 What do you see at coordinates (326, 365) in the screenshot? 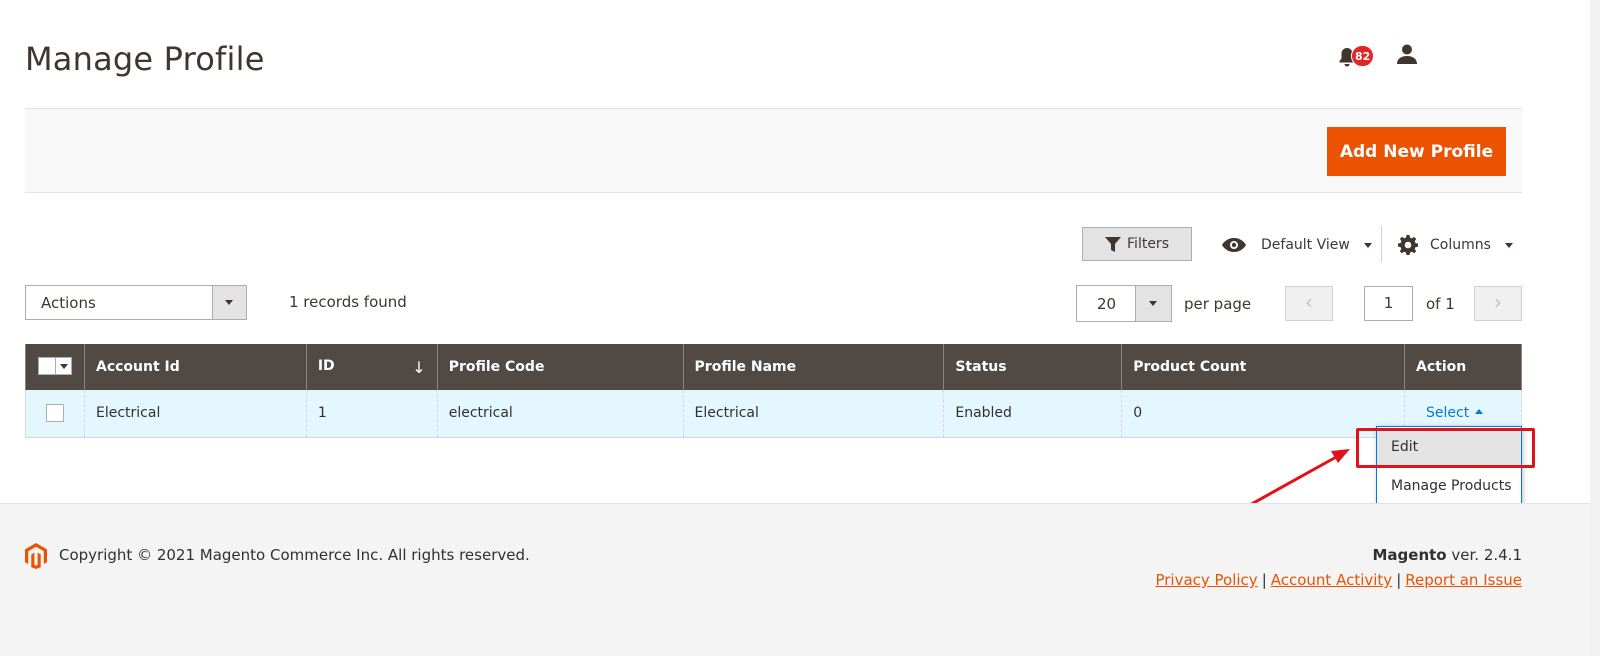
I see `column-id-label: ID` at bounding box center [326, 365].